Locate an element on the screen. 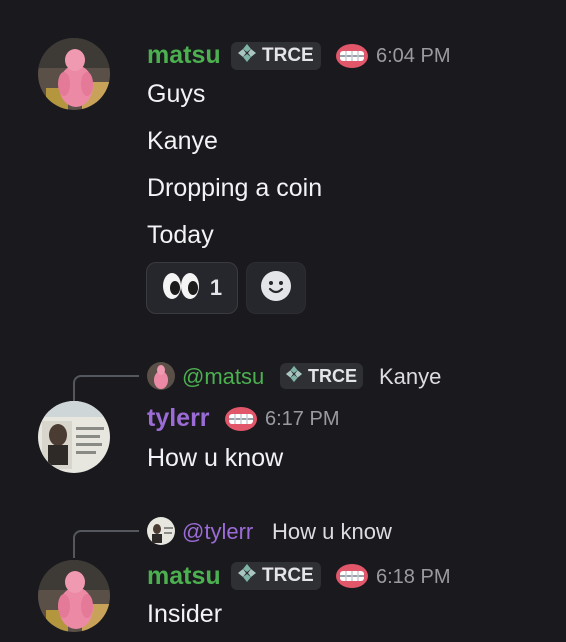 The width and height of the screenshot is (566, 642). tylerr-mini-avatar-image is located at coordinates (161, 531).